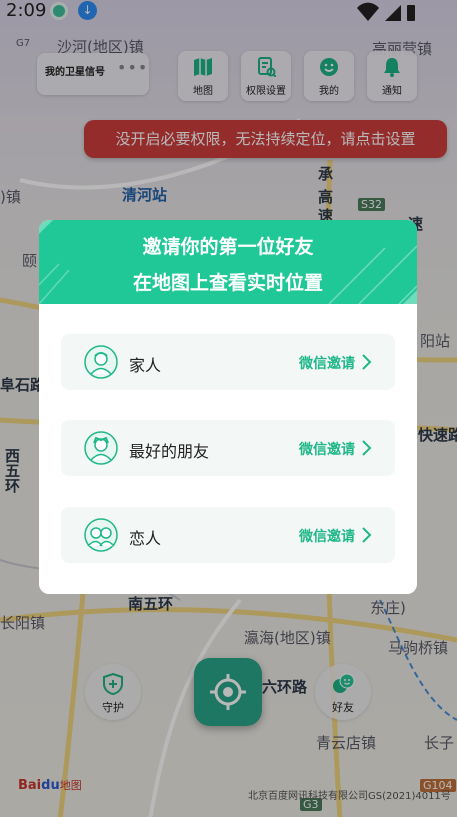  What do you see at coordinates (228, 247) in the screenshot?
I see `invite-title-line1: 邀请你的第一位好友` at bounding box center [228, 247].